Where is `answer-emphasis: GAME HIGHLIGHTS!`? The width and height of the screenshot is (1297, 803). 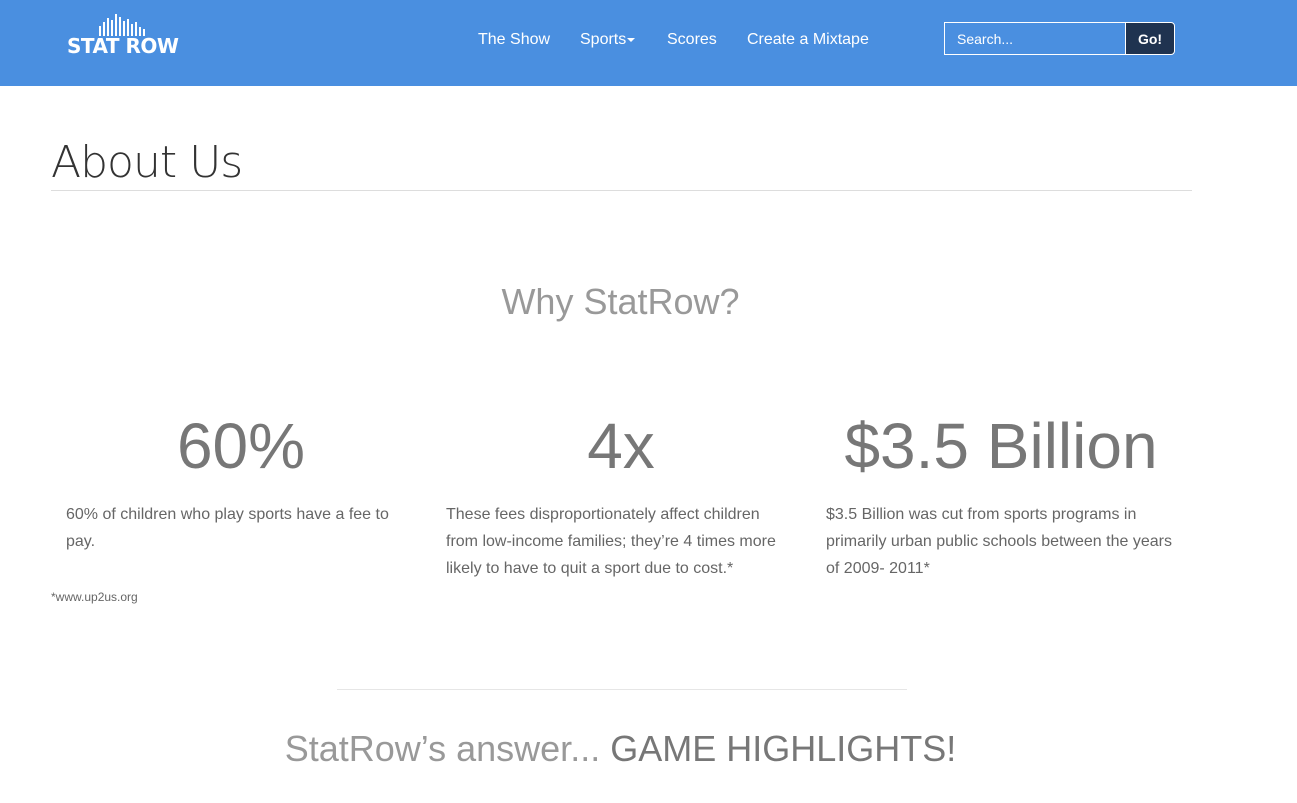
answer-emphasis: GAME HIGHLIGHTS! is located at coordinates (783, 748).